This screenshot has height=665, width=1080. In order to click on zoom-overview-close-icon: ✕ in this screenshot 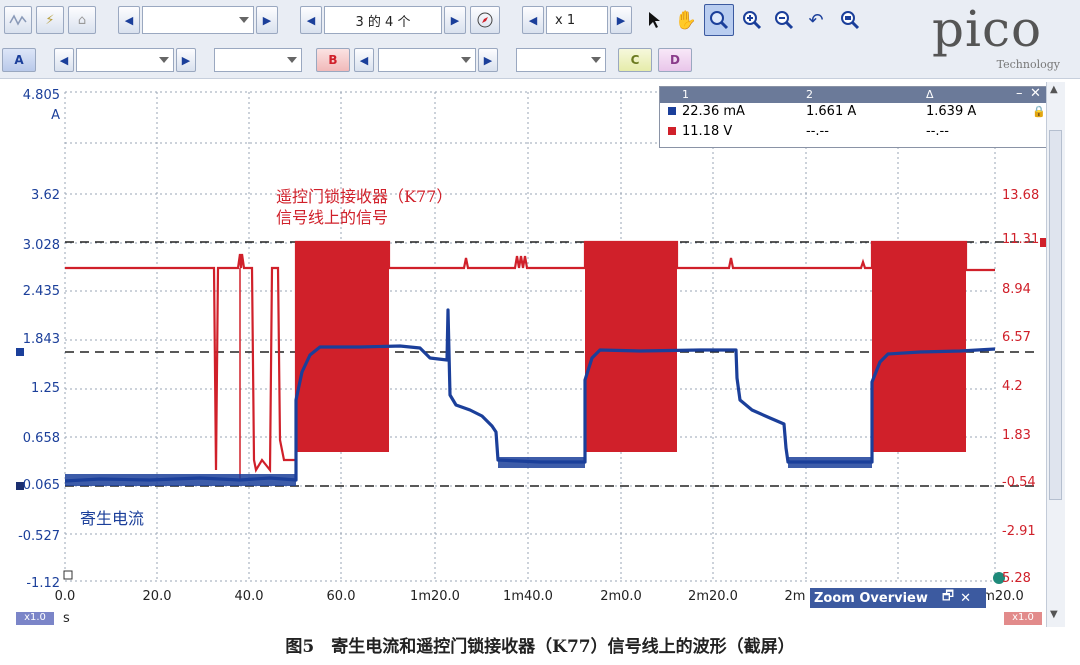, I will do `click(965, 598)`.